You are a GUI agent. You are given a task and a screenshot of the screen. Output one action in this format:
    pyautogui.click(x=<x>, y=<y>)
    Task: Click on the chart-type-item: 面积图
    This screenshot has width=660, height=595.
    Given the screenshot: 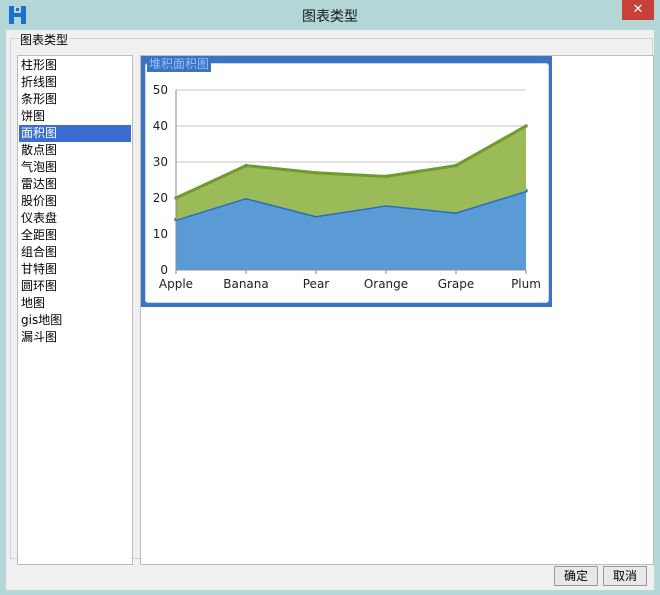 What is the action you would take?
    pyautogui.click(x=75, y=133)
    